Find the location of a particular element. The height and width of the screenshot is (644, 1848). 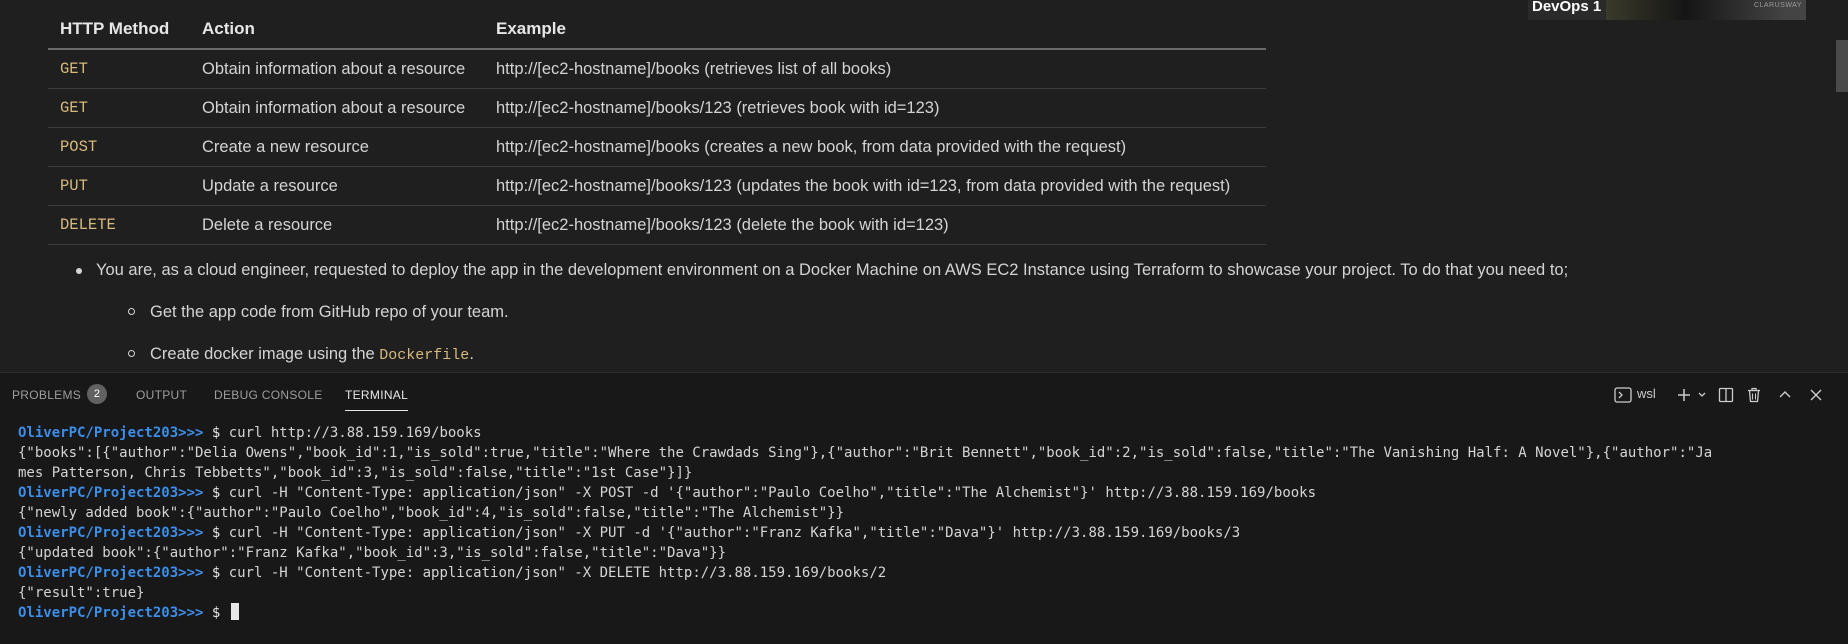

close-icon is located at coordinates (1816, 395).